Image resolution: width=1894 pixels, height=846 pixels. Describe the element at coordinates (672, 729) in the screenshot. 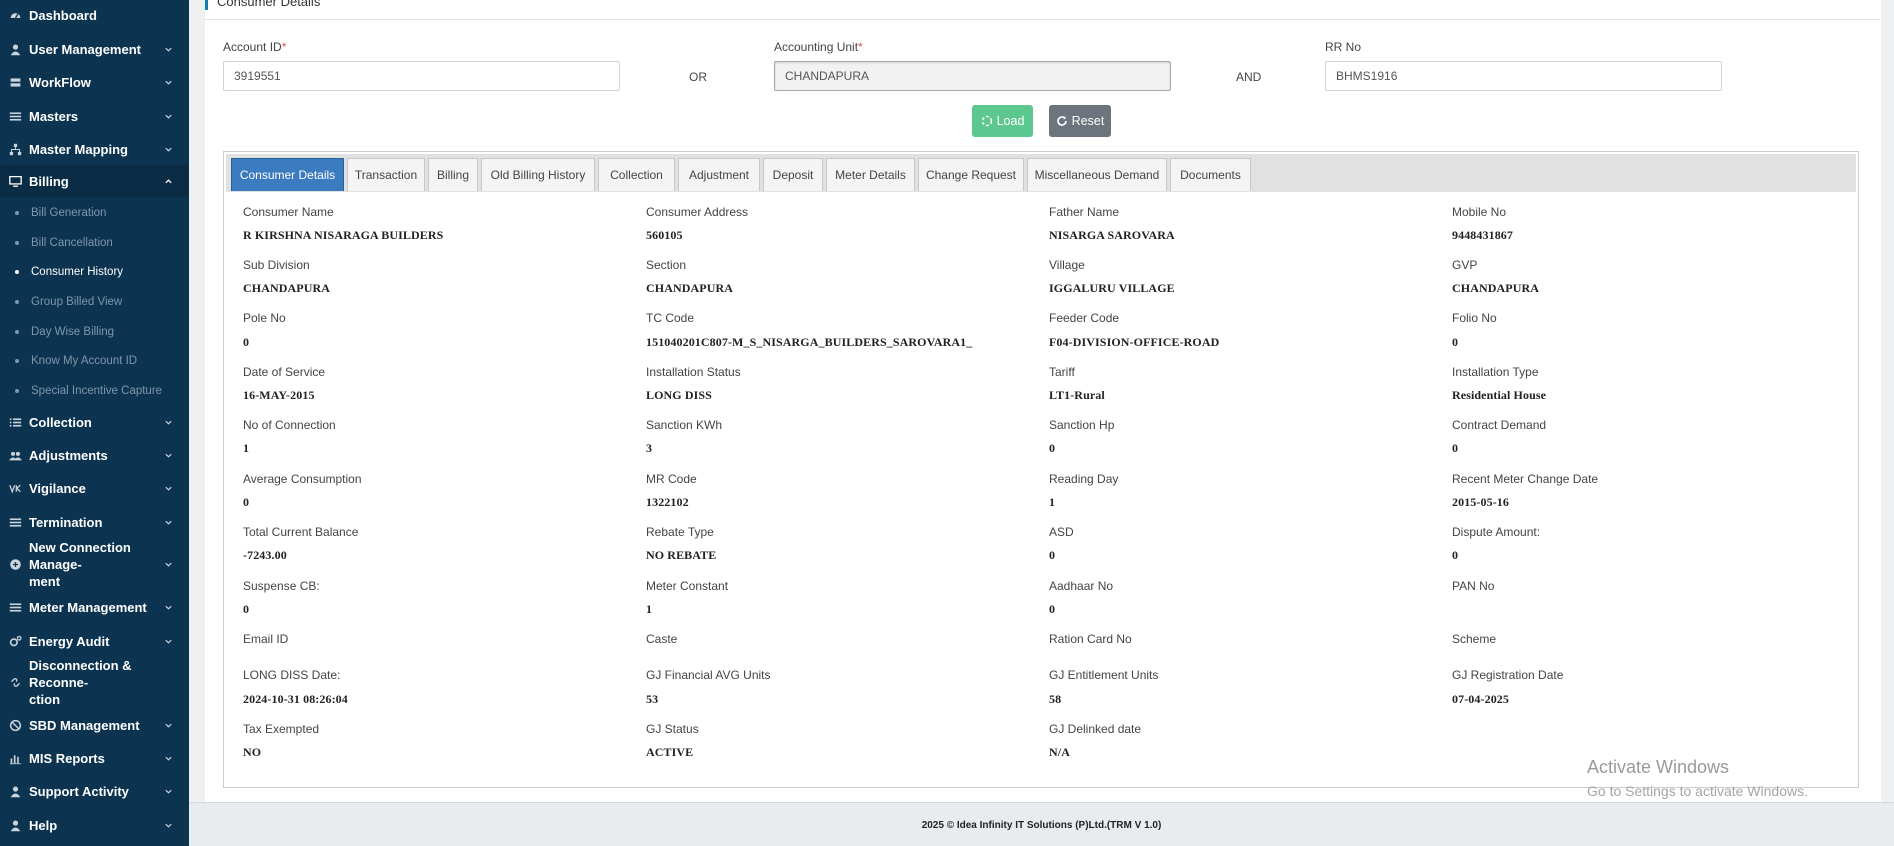

I see `detail-label: GJ Status` at that location.